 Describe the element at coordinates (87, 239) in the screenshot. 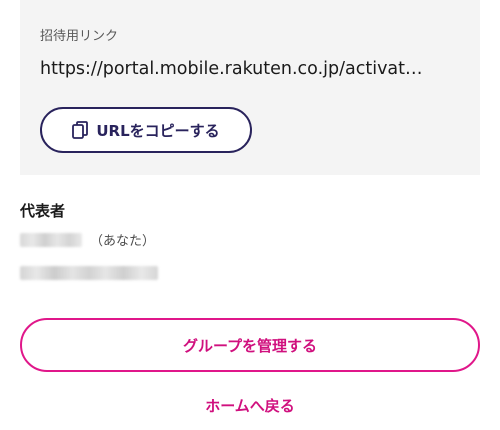

I see `representative-name-row: （あなた）` at that location.